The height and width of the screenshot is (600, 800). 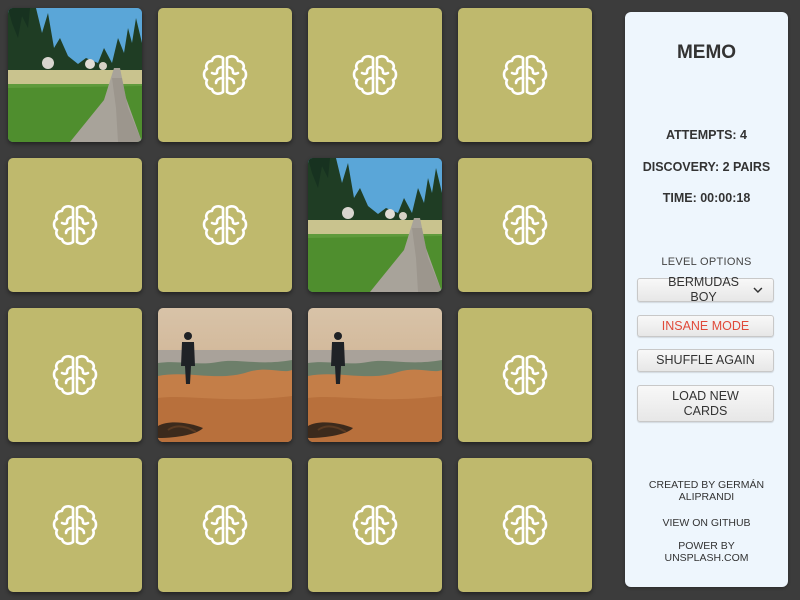 I want to click on level-select: BERMUDAS BOY, so click(x=705, y=289).